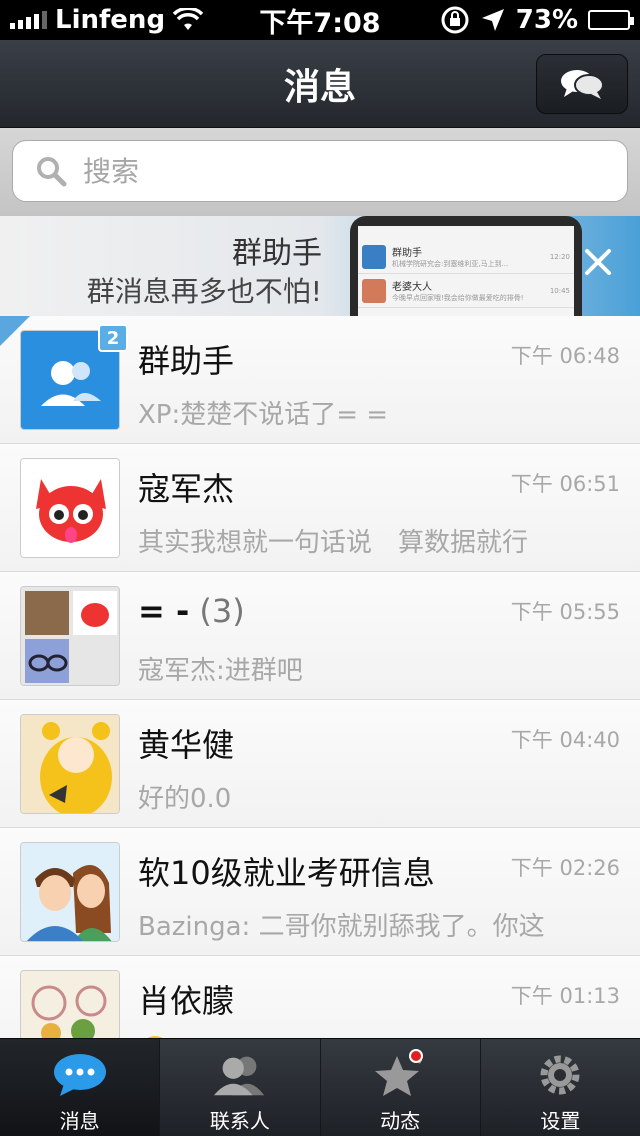  What do you see at coordinates (277, 253) in the screenshot?
I see `banner-title: 群助手` at bounding box center [277, 253].